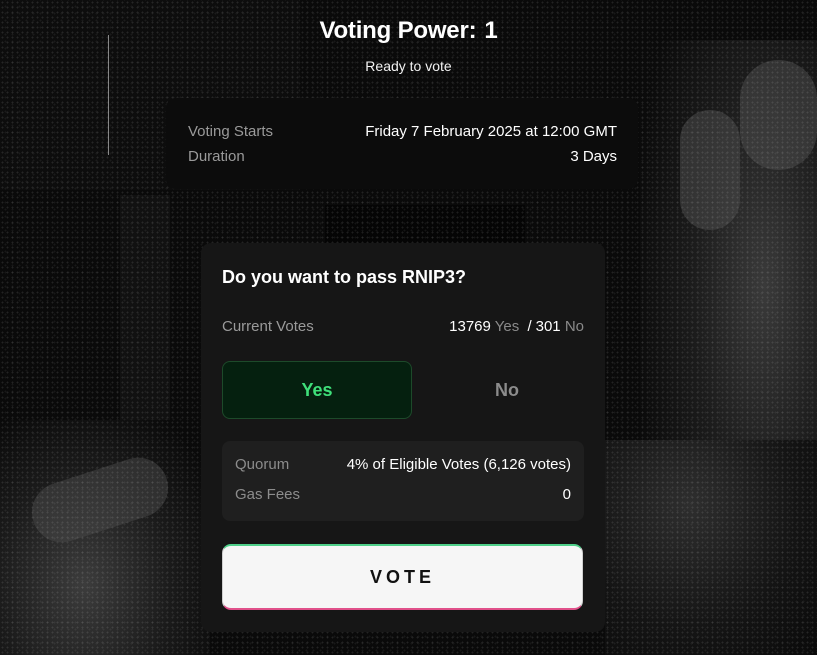  What do you see at coordinates (216, 156) in the screenshot?
I see `duration-label: Duration` at bounding box center [216, 156].